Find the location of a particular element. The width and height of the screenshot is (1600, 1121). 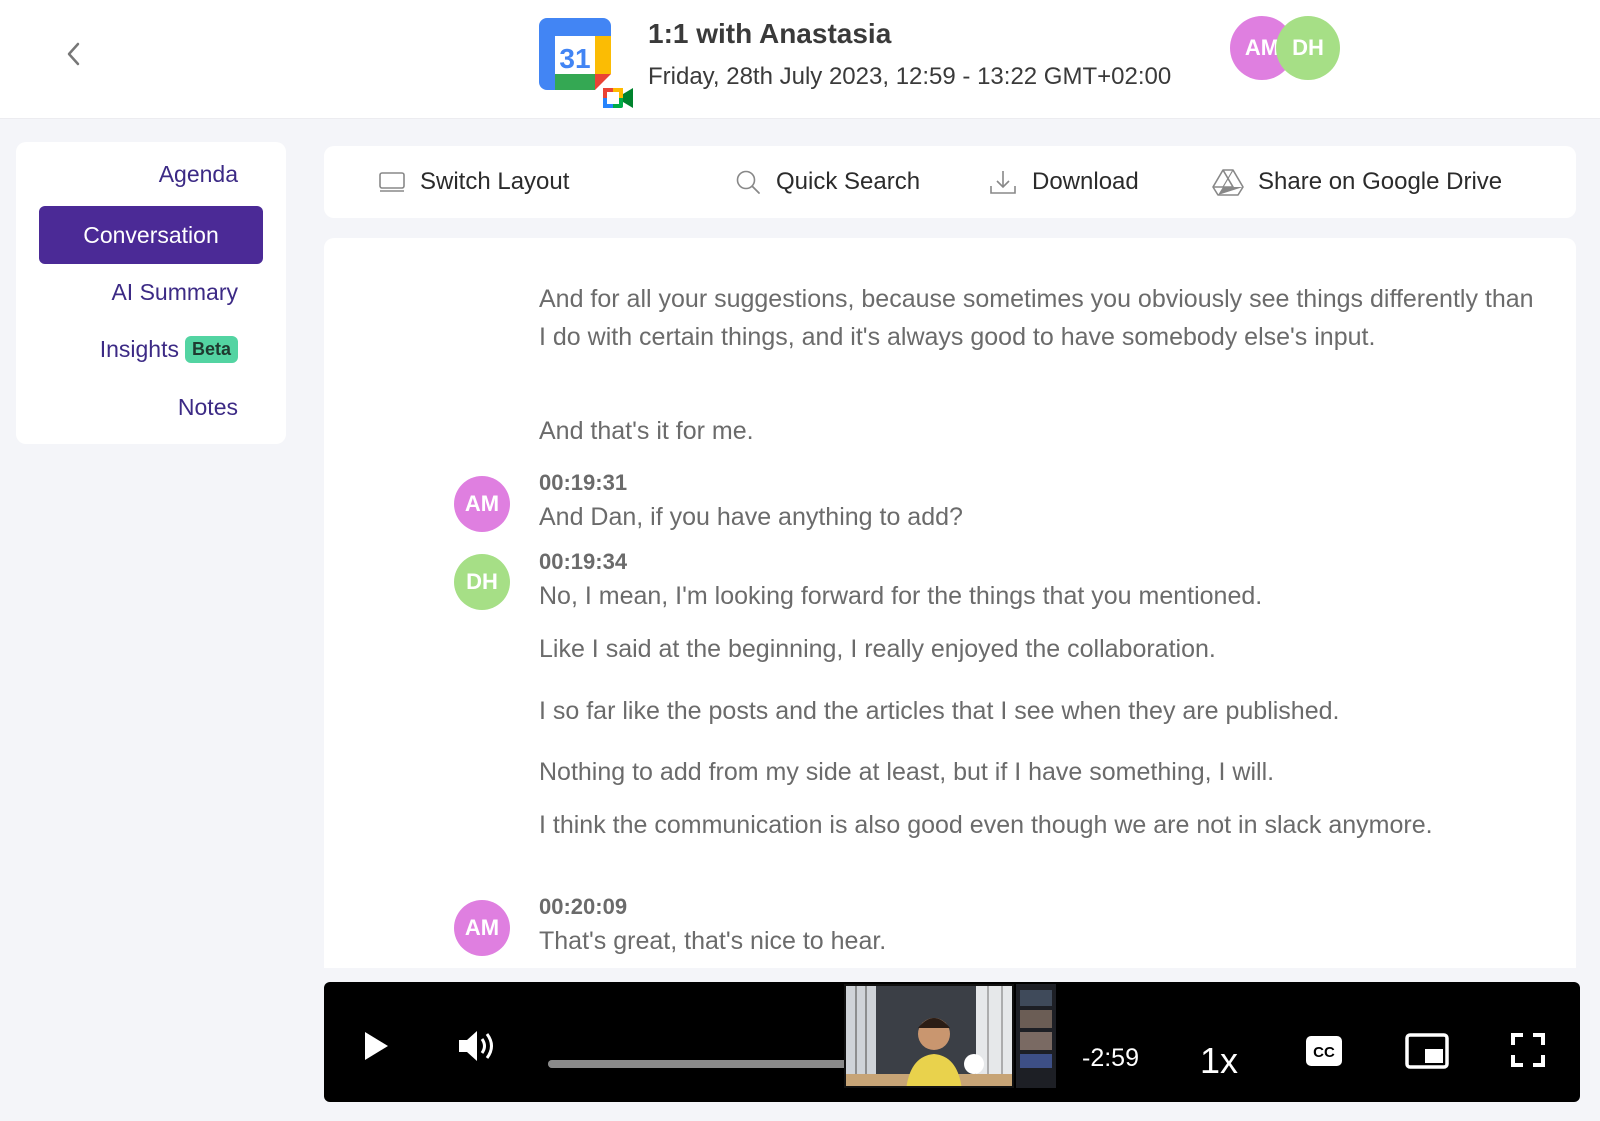

fullscreen-button is located at coordinates (1528, 1050).